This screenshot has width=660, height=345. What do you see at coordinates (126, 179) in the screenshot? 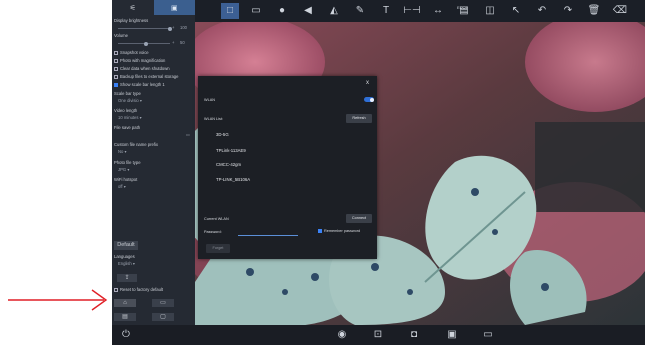
I see `wifi-hotspot-label: WiFi hotspot` at bounding box center [126, 179].